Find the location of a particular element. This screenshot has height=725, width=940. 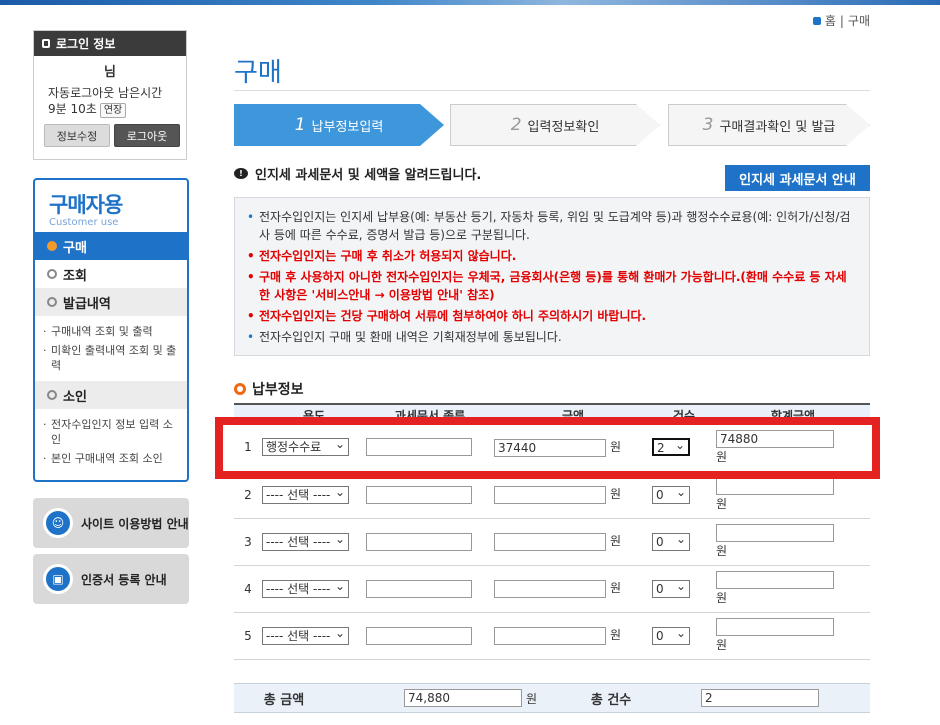

total-count-input: 2 is located at coordinates (760, 698).